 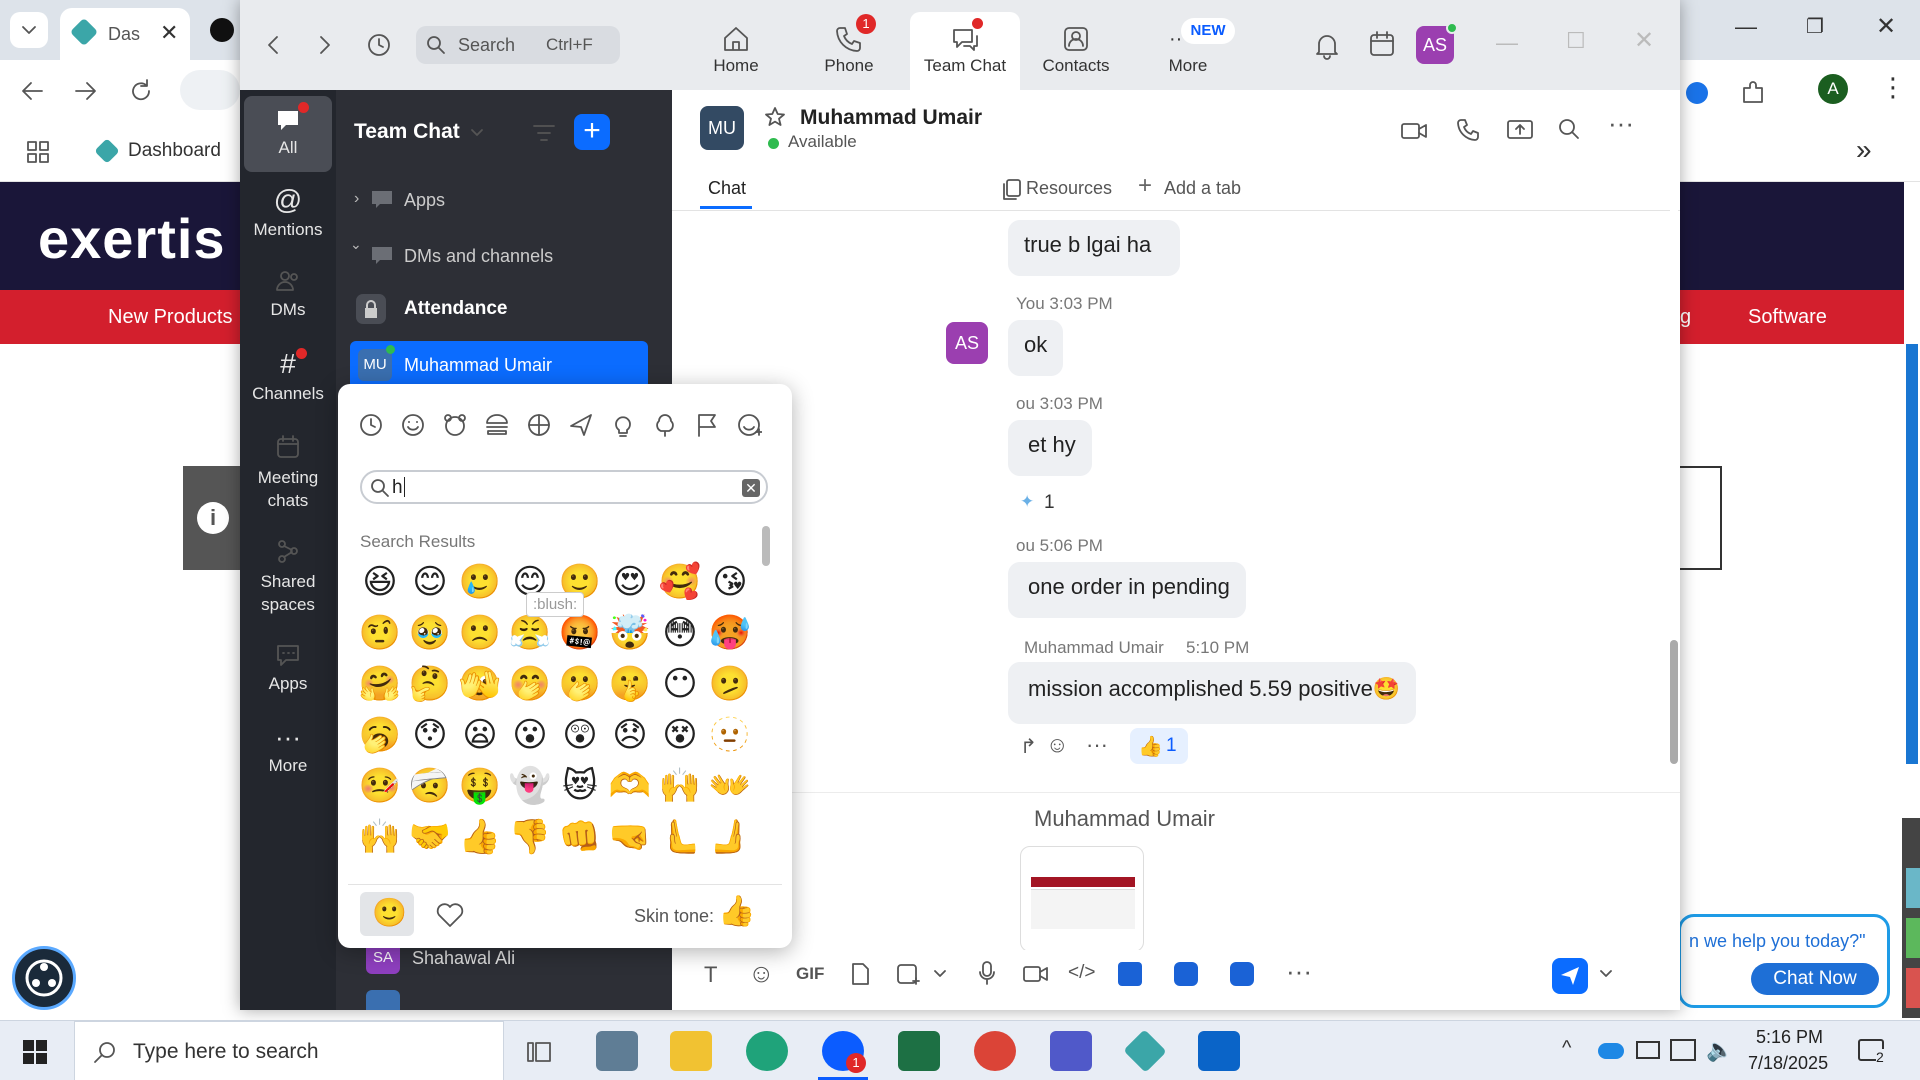 What do you see at coordinates (213, 518) in the screenshot?
I see `info-icon: i` at bounding box center [213, 518].